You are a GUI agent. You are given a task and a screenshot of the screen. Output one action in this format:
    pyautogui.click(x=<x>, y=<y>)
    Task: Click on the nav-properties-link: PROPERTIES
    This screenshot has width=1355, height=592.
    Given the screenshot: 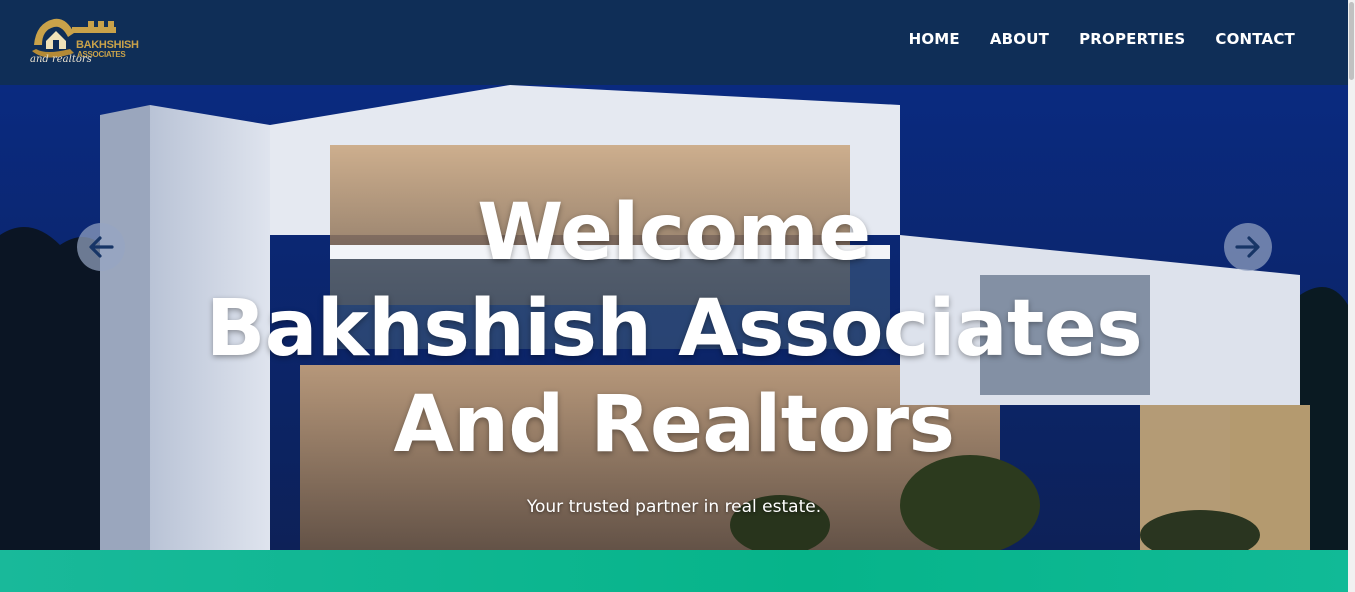 What is the action you would take?
    pyautogui.click(x=1132, y=39)
    